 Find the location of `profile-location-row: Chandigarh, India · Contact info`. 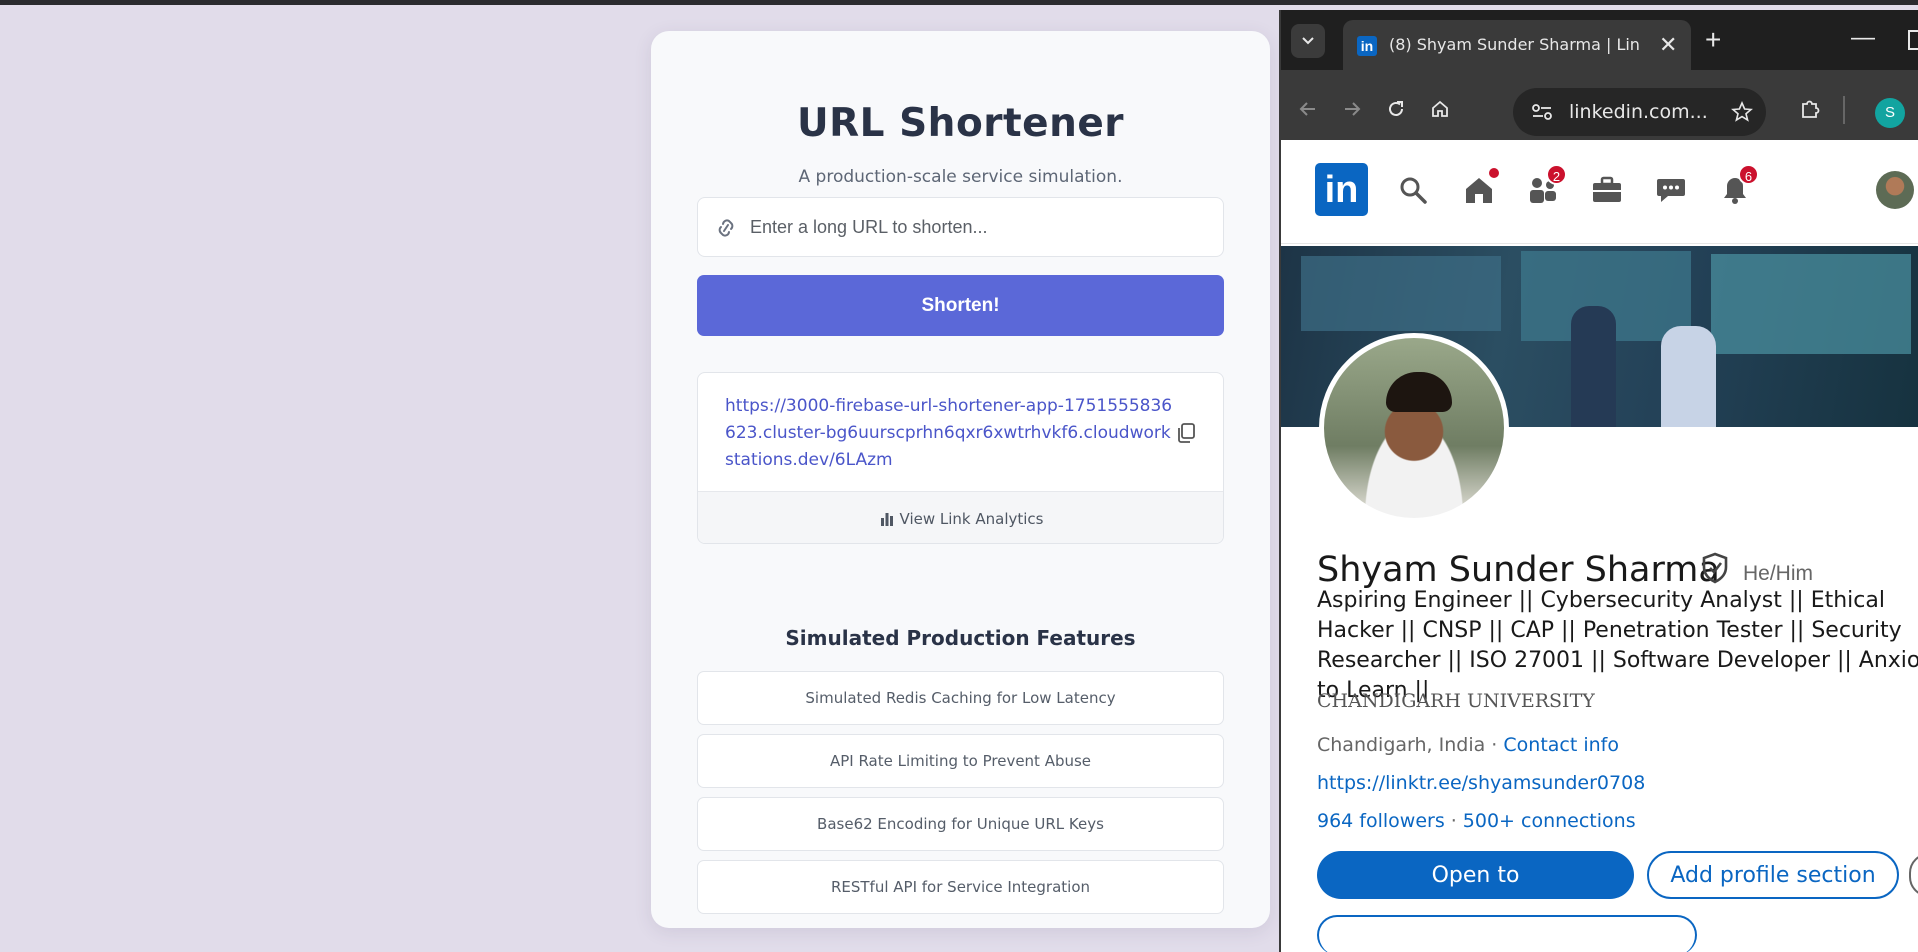

profile-location-row: Chandigarh, India · Contact info is located at coordinates (1468, 745).